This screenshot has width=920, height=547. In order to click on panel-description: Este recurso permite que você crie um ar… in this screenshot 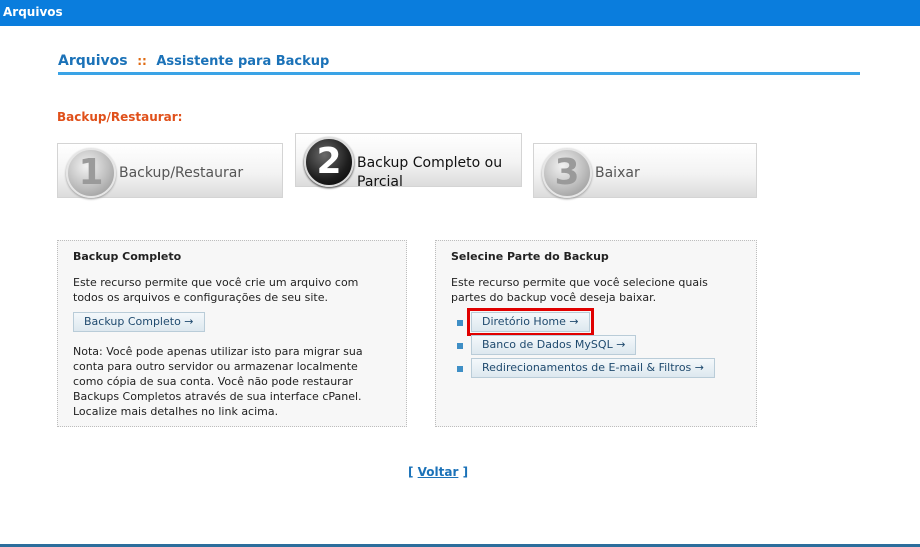, I will do `click(216, 290)`.